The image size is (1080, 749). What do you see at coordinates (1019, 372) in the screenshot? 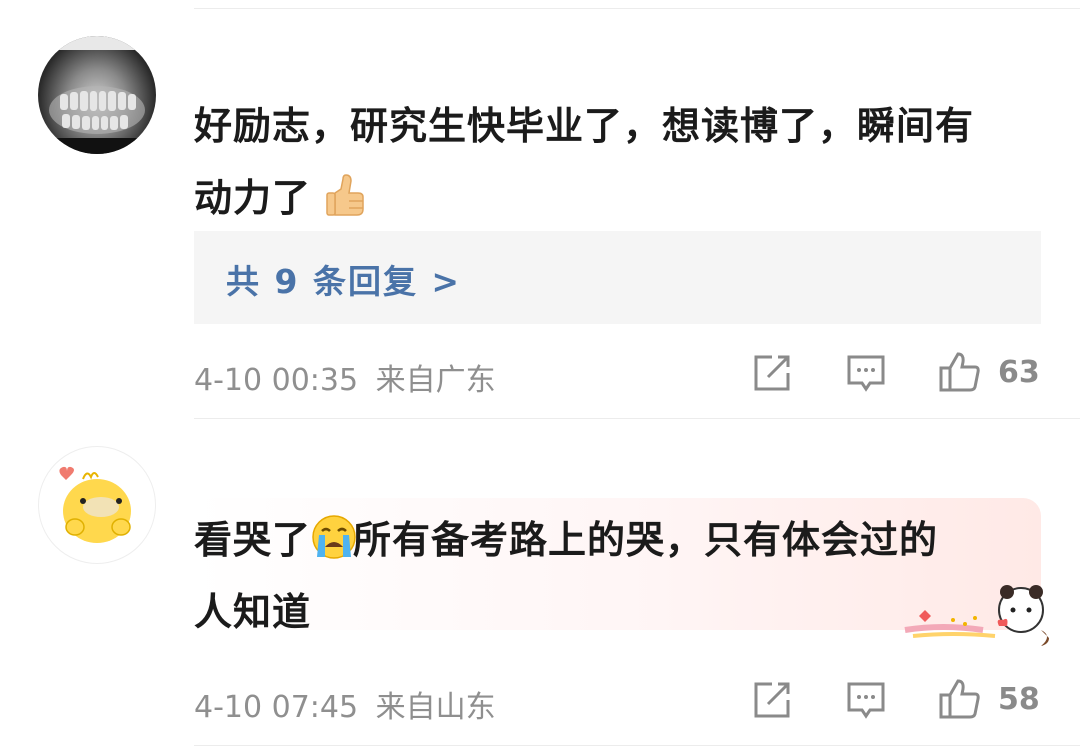
I see `like-count: 63` at bounding box center [1019, 372].